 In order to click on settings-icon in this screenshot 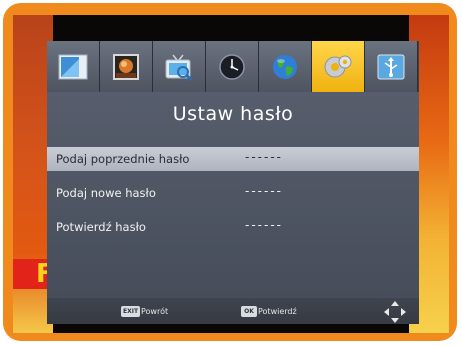, I will do `click(338, 66)`.